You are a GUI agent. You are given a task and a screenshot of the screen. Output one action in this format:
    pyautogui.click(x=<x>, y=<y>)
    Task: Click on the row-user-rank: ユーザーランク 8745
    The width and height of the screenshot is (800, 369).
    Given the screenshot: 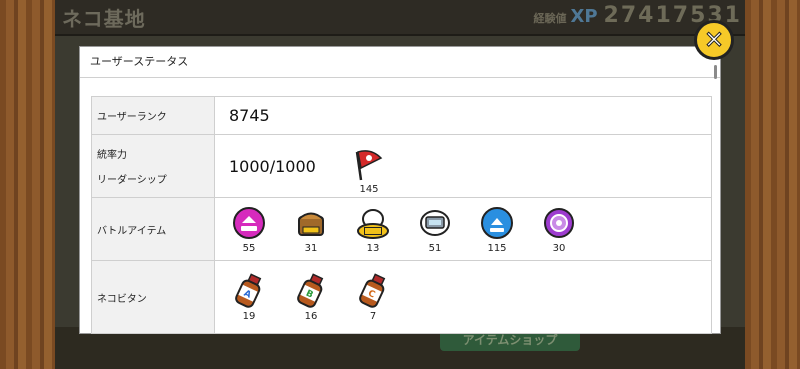 What is the action you would take?
    pyautogui.click(x=401, y=116)
    